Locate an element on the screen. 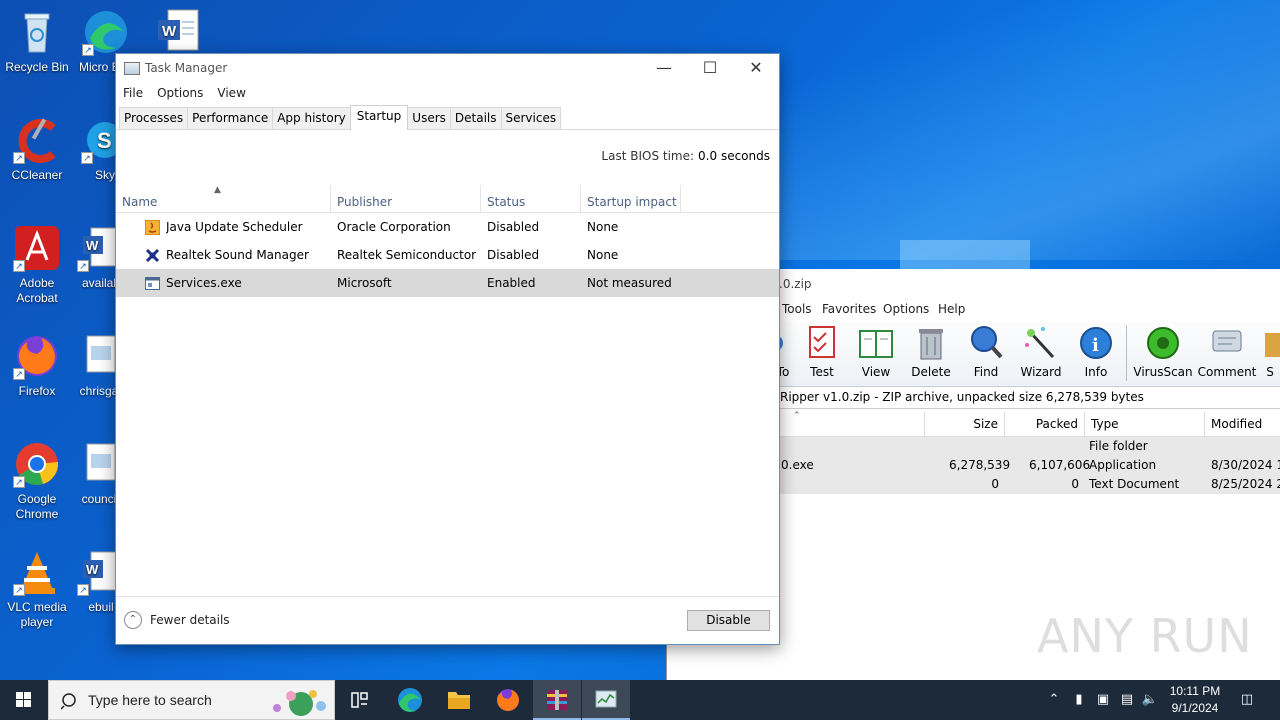 This screenshot has height=720, width=1280. svg-text: W is located at coordinates (169, 31).